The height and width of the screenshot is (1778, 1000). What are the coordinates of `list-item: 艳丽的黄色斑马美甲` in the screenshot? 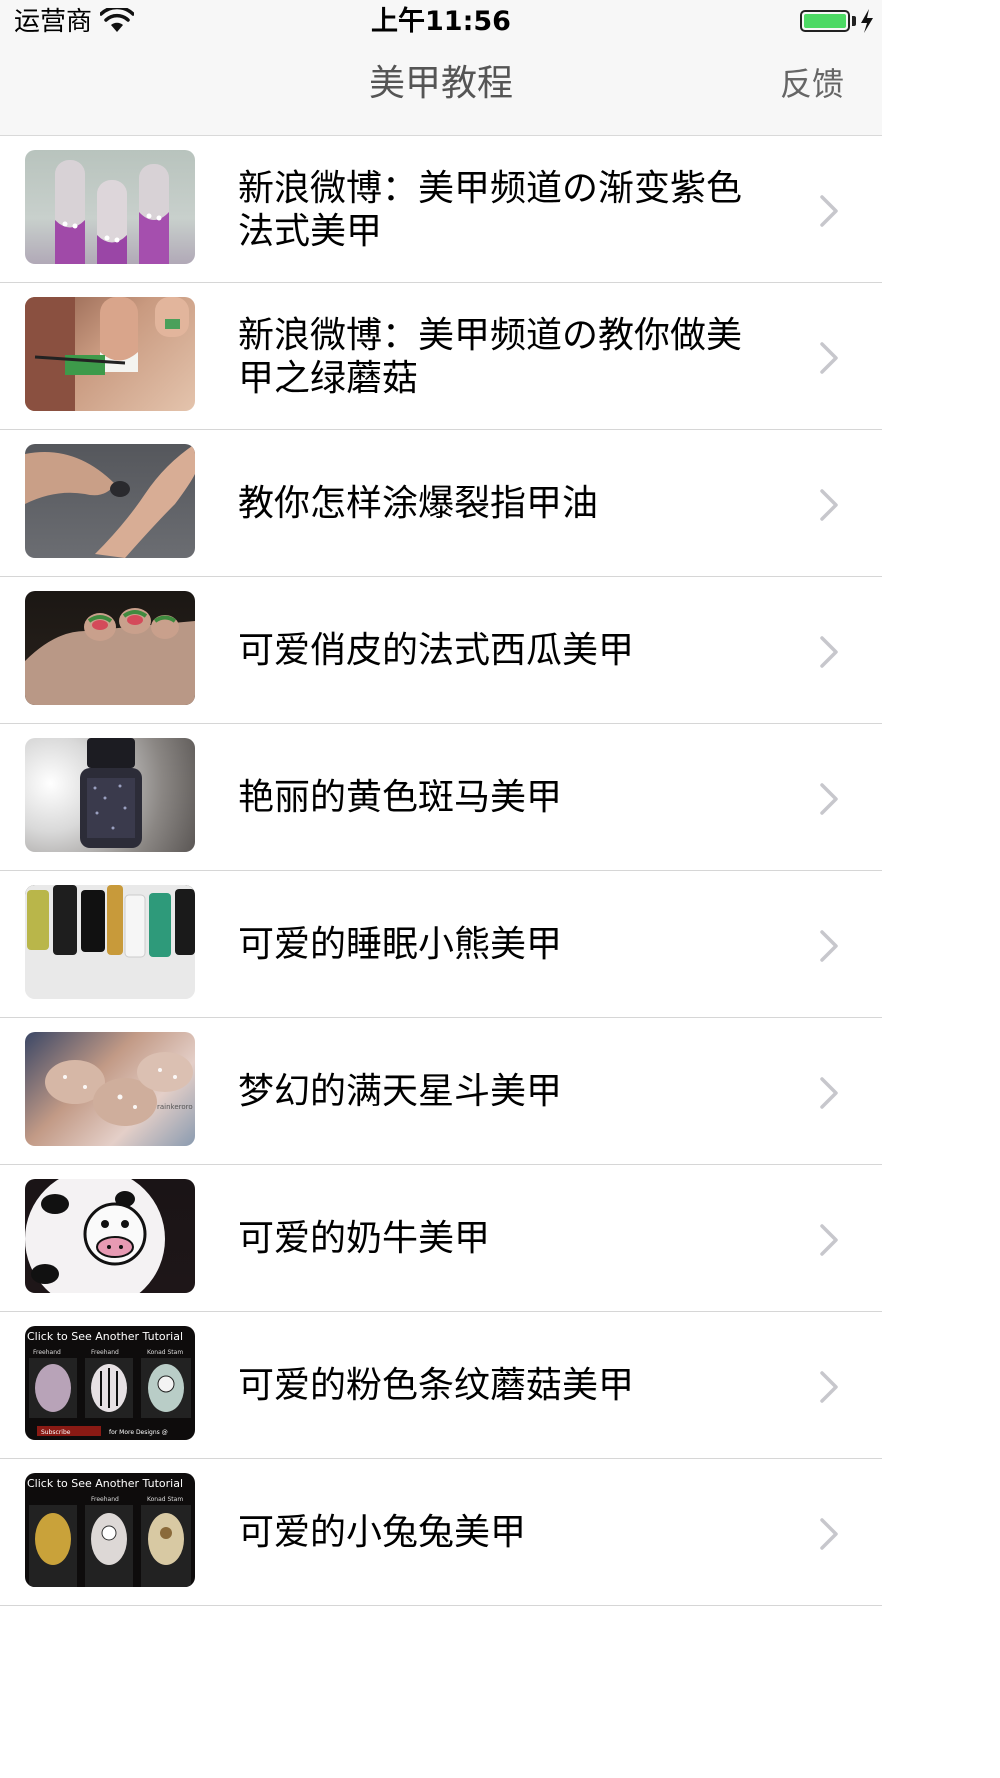 It's located at (441, 797).